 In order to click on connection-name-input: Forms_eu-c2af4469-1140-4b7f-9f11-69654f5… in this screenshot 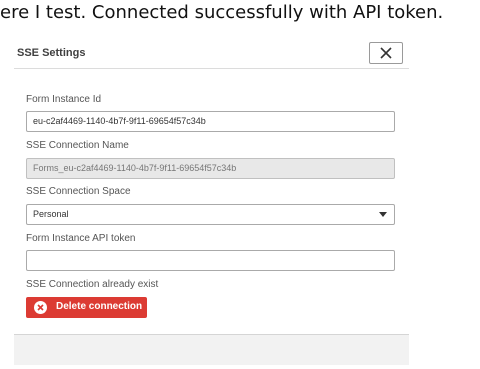, I will do `click(210, 168)`.